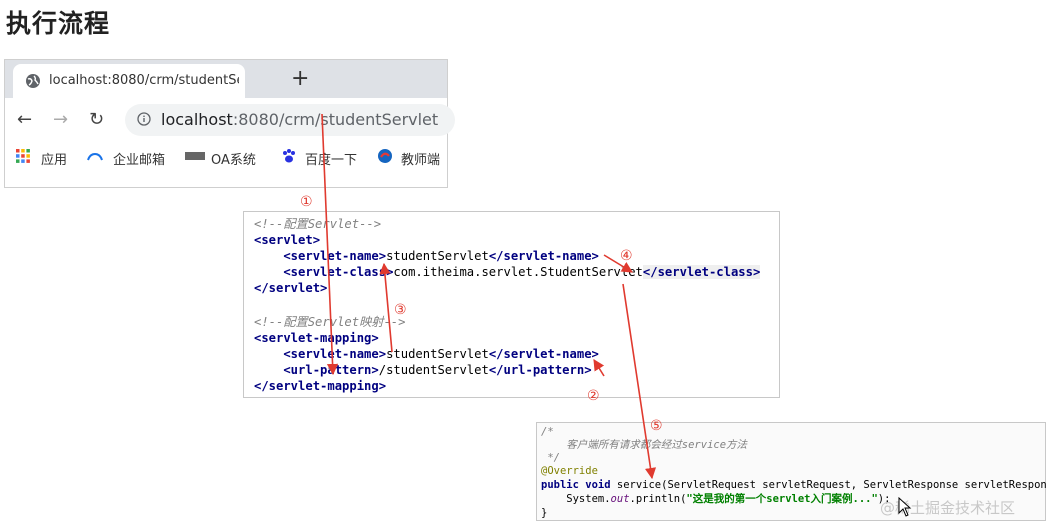  What do you see at coordinates (300, 78) in the screenshot?
I see `new-tab-button: +` at bounding box center [300, 78].